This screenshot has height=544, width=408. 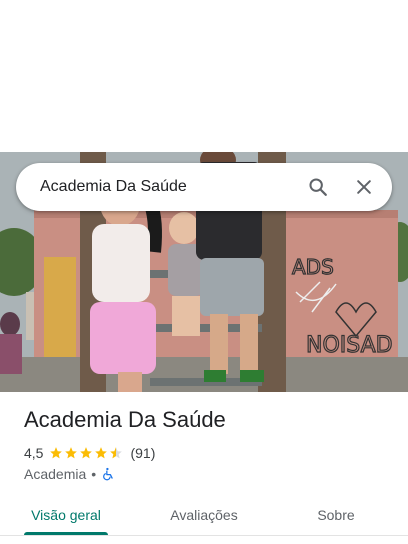 I want to click on place-tabs: Visão geral Avaliações Sobre, so click(x=204, y=515).